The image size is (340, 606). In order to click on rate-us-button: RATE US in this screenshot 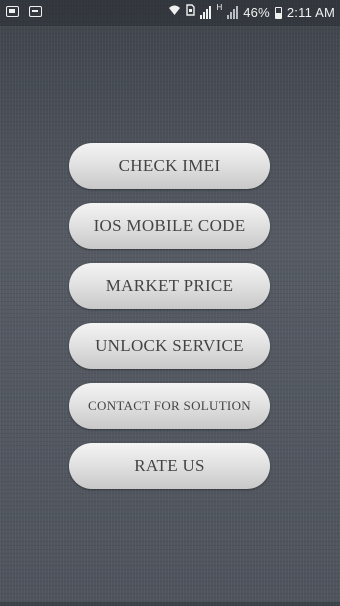, I will do `click(169, 466)`.